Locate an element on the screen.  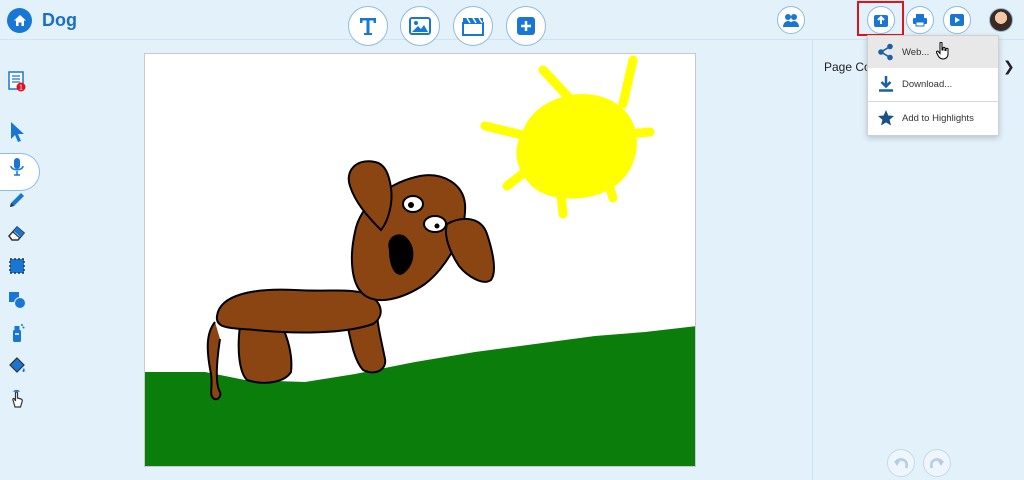
text-tool-button is located at coordinates (368, 26).